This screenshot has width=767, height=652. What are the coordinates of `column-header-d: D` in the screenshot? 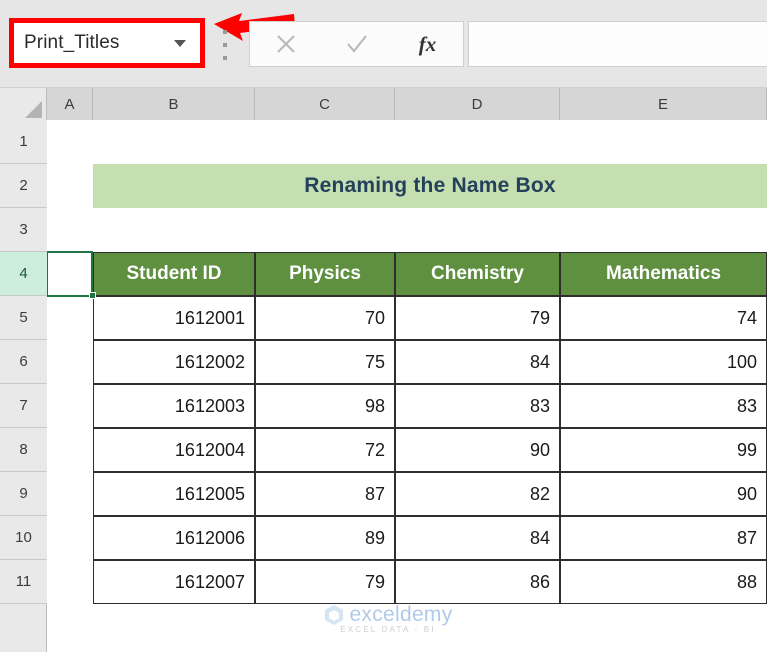 It's located at (477, 104).